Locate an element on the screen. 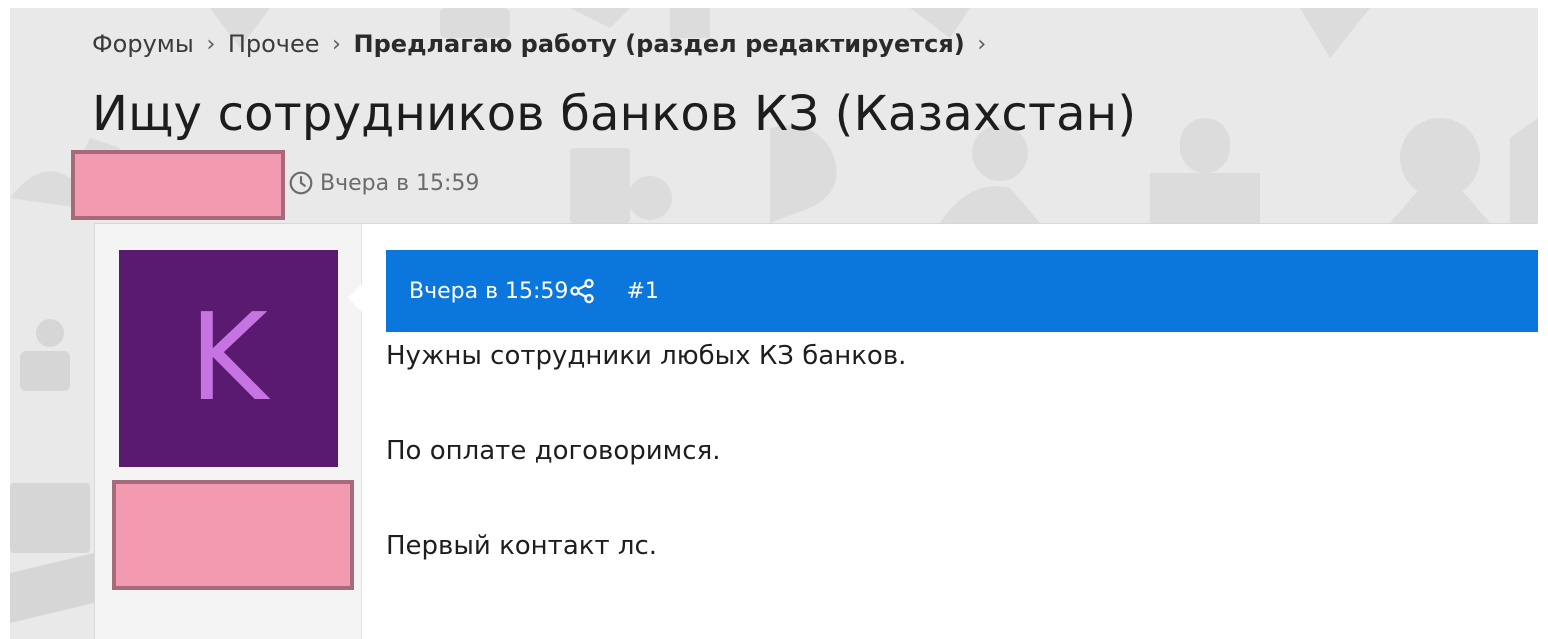 The image size is (1548, 639). post-number-link: #1 is located at coordinates (642, 291).